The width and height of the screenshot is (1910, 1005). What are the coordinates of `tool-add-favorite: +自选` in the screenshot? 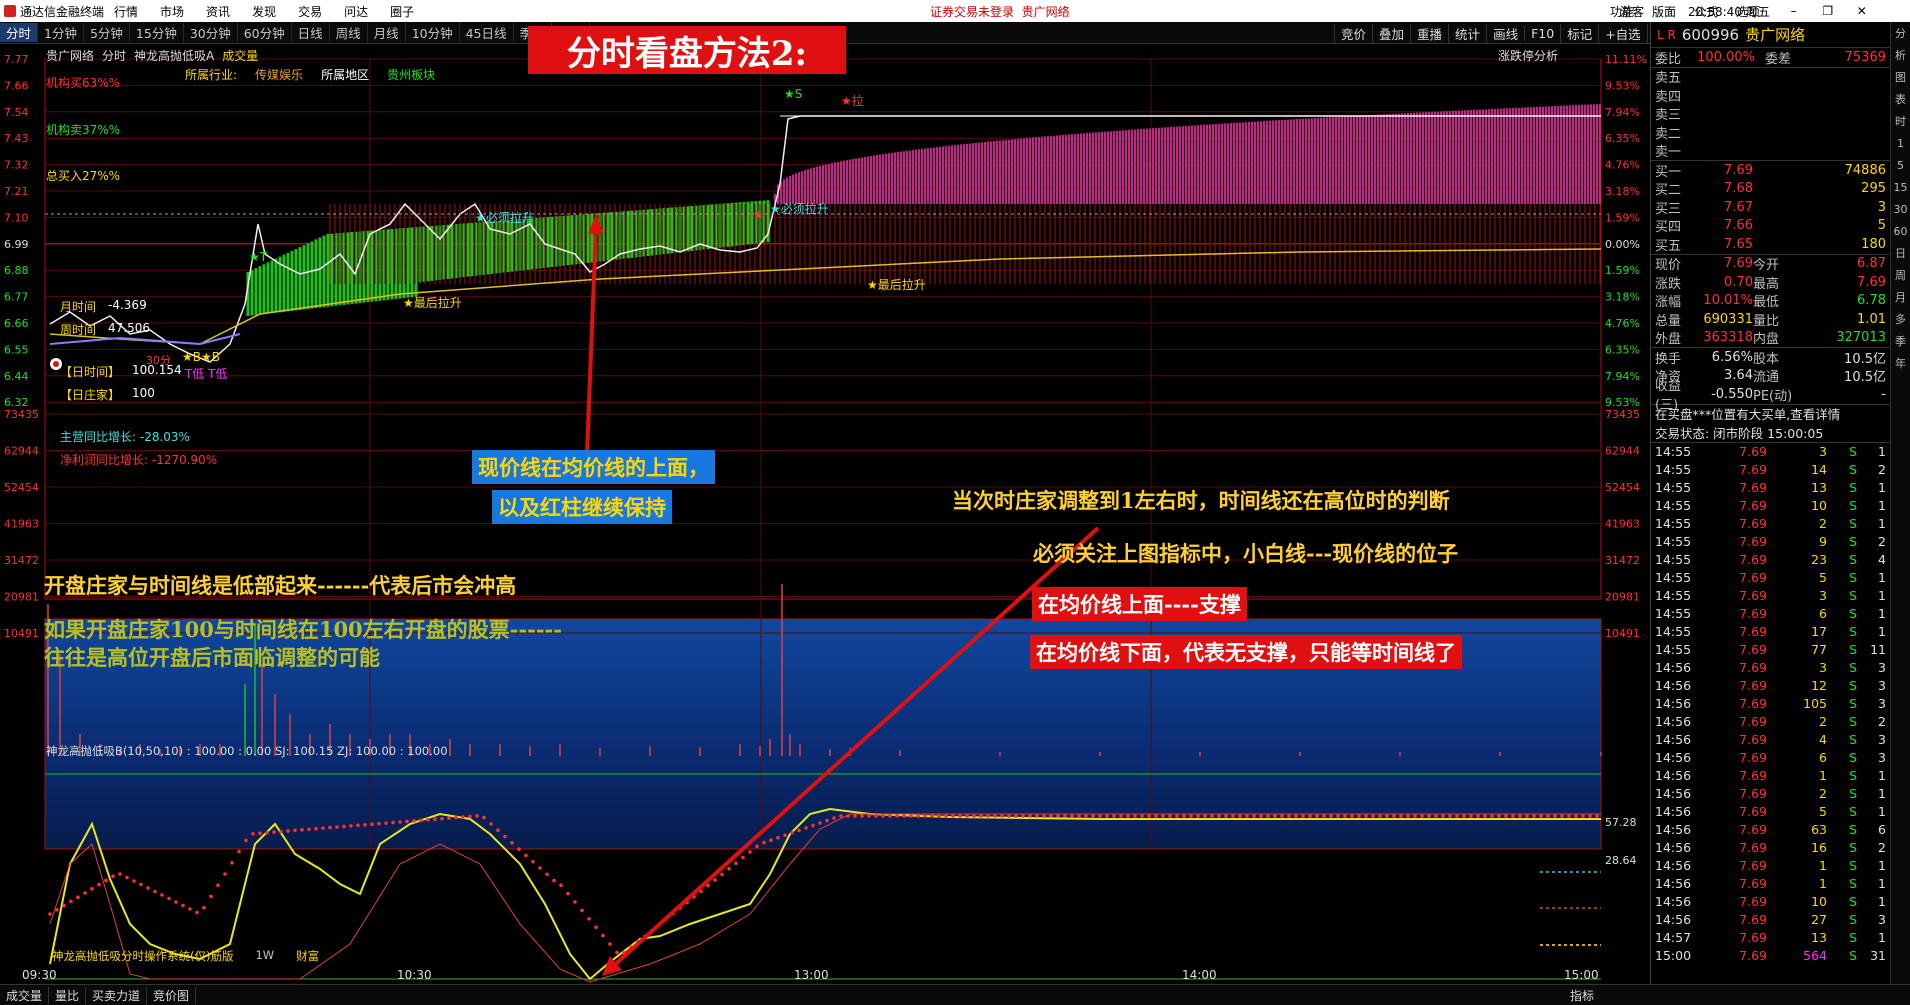 It's located at (1622, 33).